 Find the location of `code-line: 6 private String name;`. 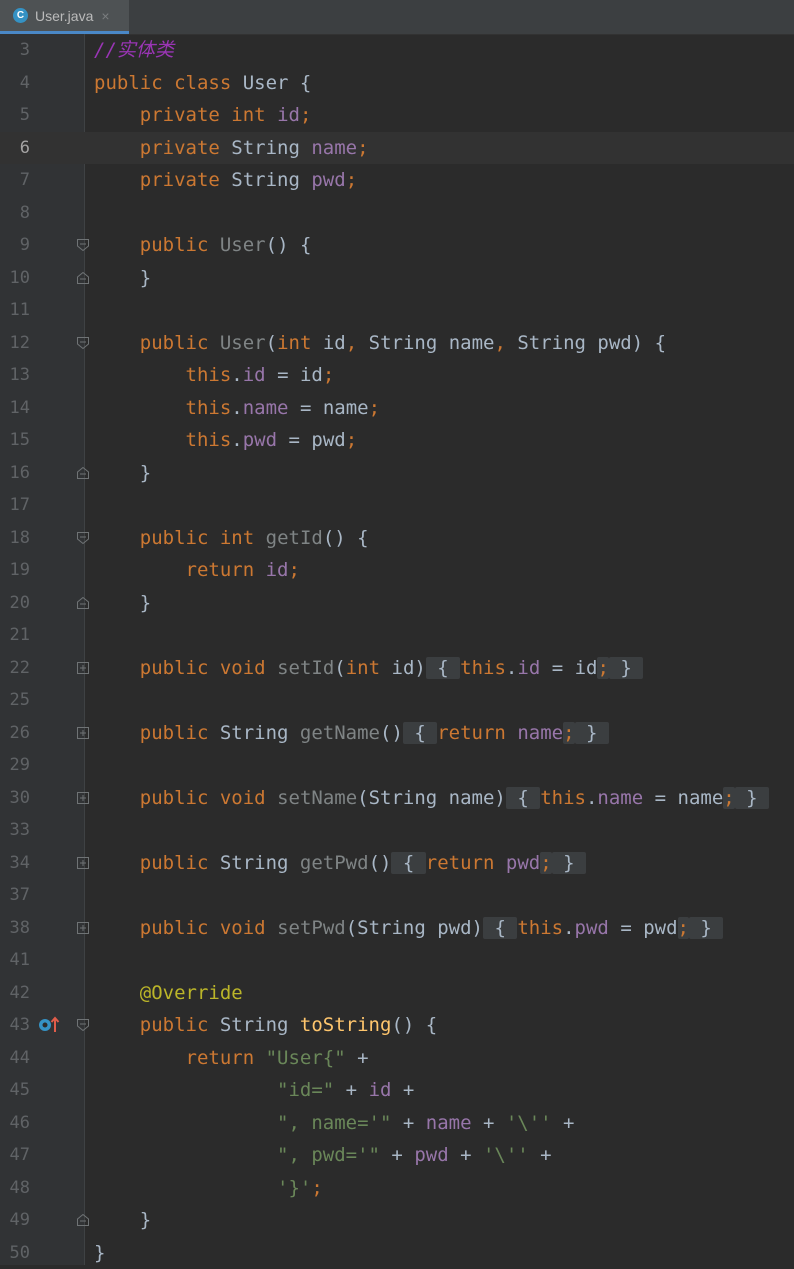

code-line: 6 private String name; is located at coordinates (397, 148).